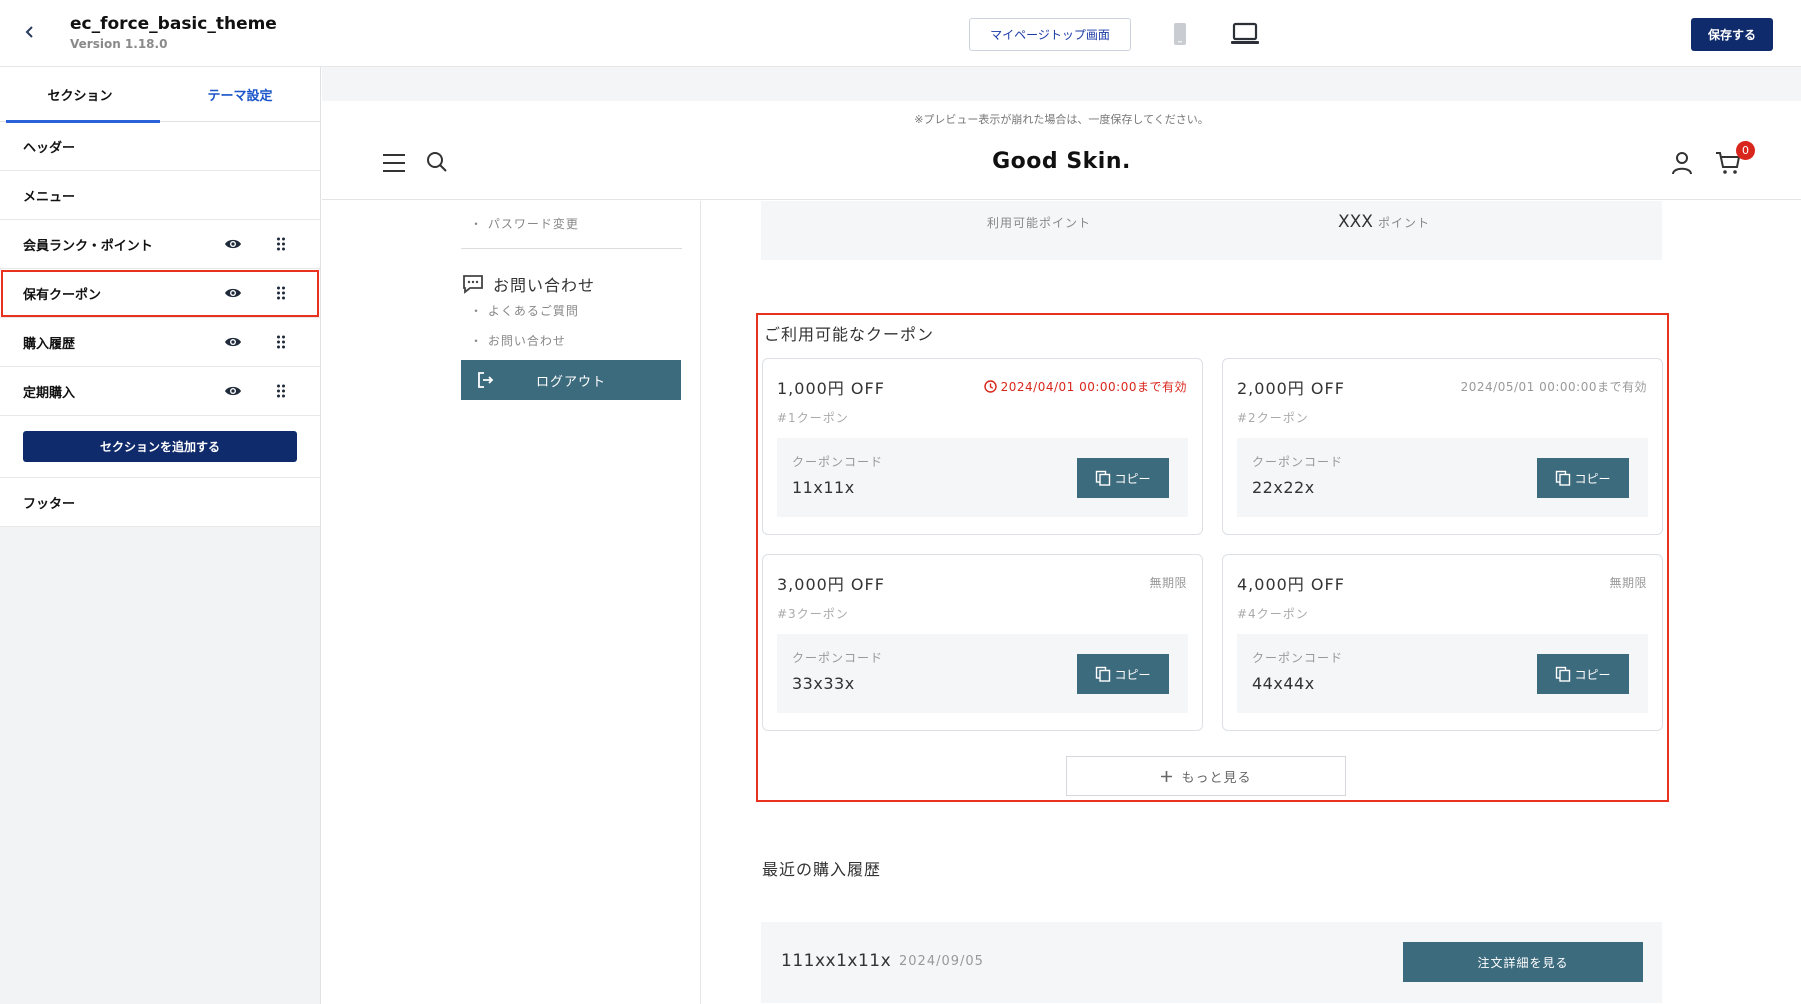  What do you see at coordinates (88, 246) in the screenshot?
I see `sidebar-item-label: 会員ランク・ポイント` at bounding box center [88, 246].